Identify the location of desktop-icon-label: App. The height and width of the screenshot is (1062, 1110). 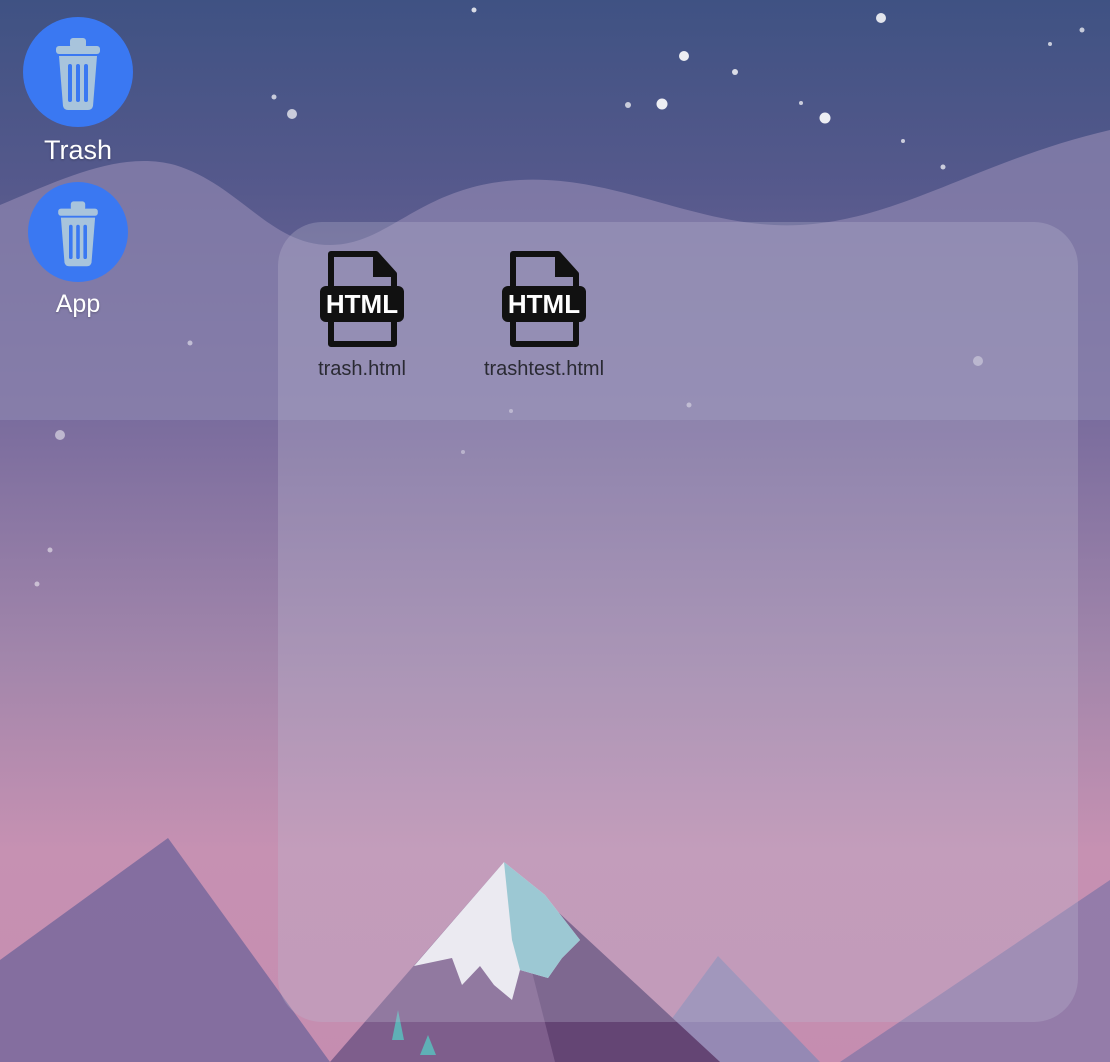
(78, 304).